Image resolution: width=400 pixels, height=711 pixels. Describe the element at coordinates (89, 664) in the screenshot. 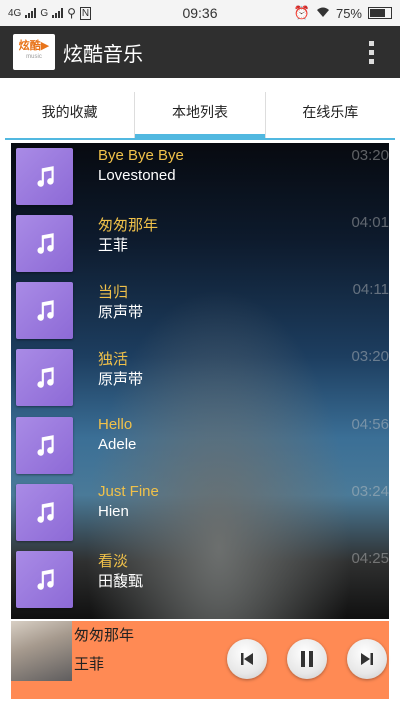

I see `now-playing-artist: 王菲` at that location.